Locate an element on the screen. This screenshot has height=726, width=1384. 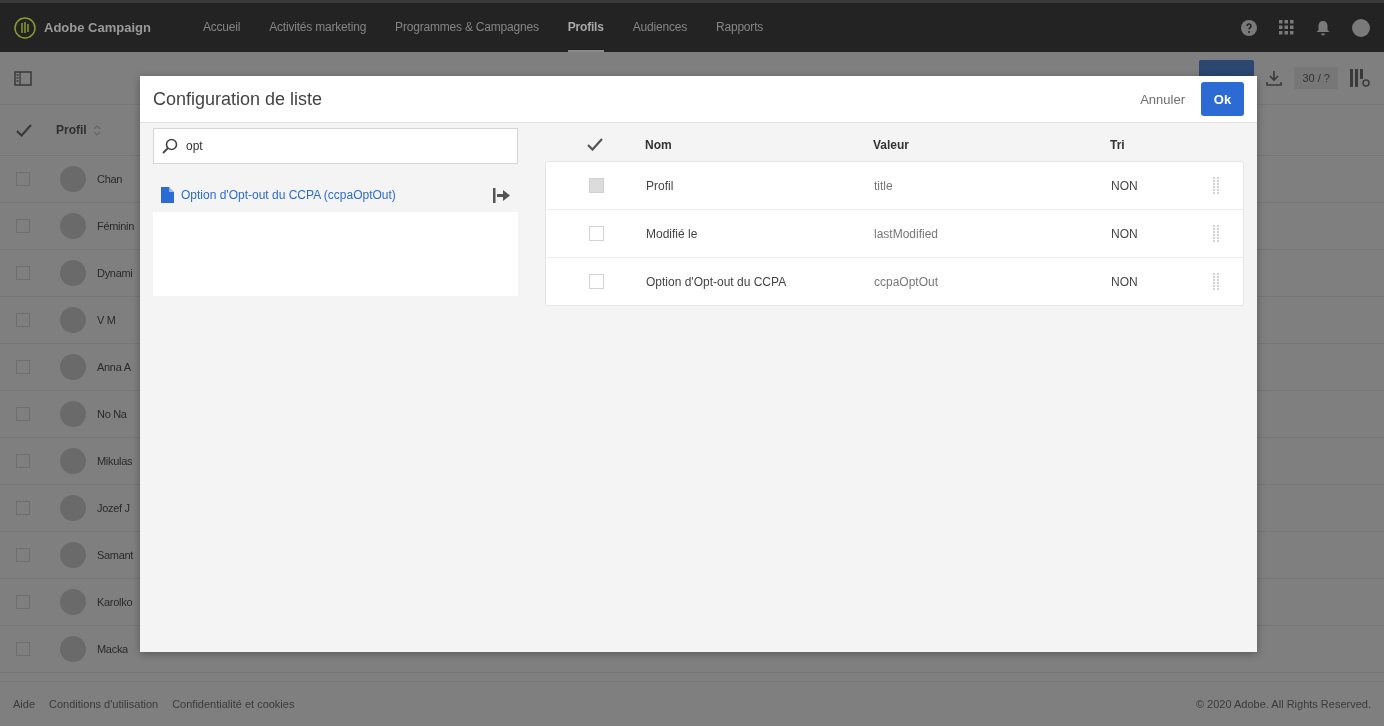
profile-name: Samant is located at coordinates (115, 555).